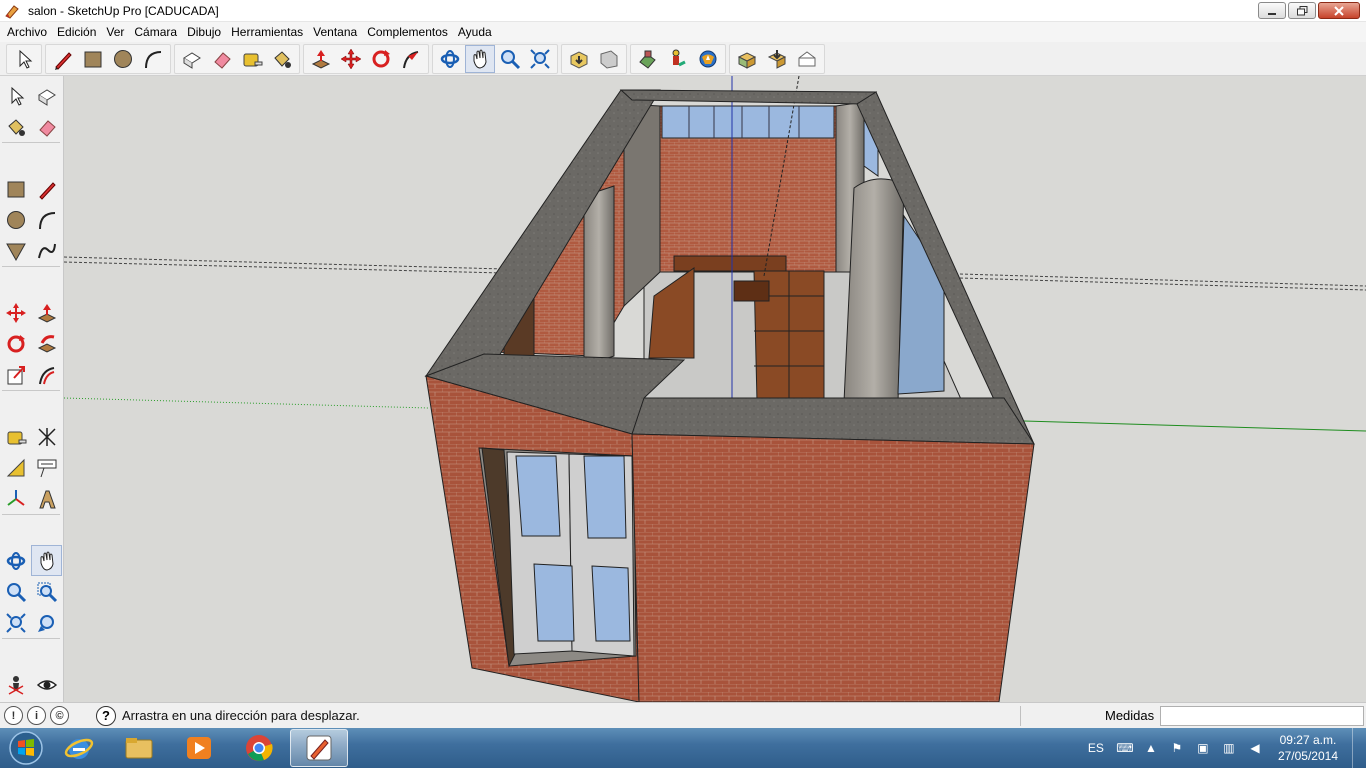 Image resolution: width=1366 pixels, height=768 pixels. Describe the element at coordinates (1151, 748) in the screenshot. I see `show-hidden-icons: ▲` at that location.